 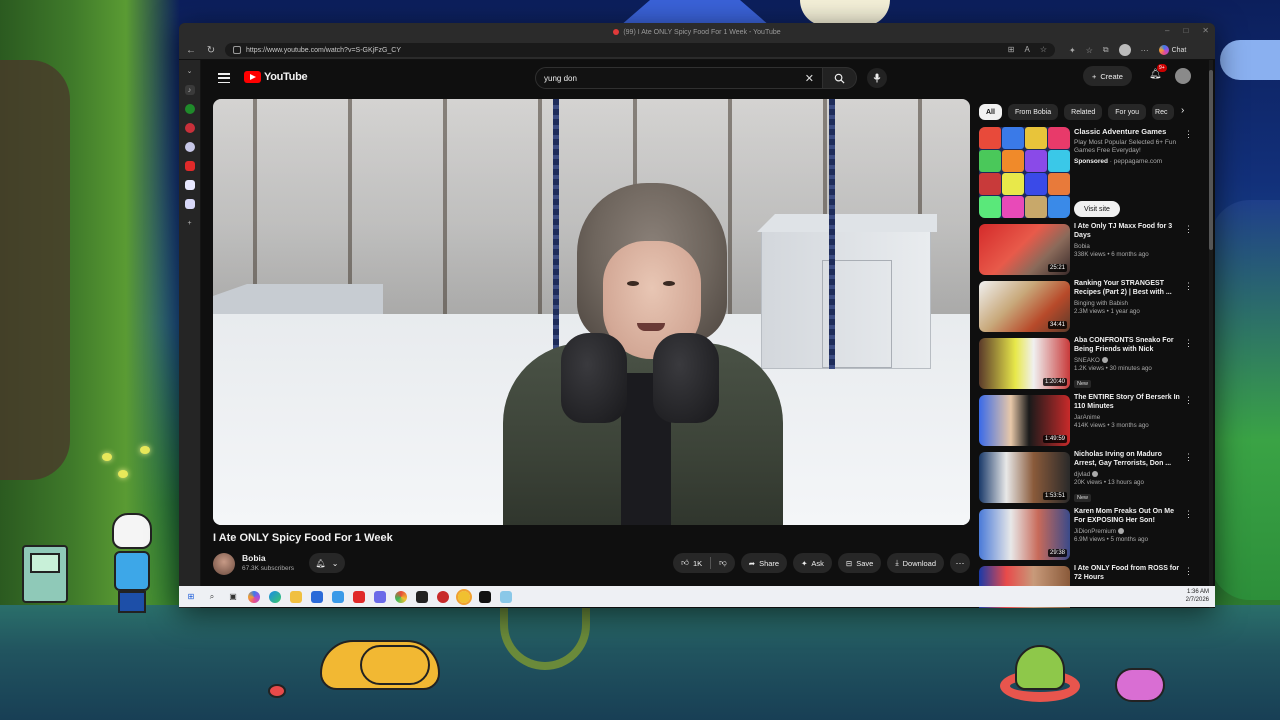 What do you see at coordinates (877, 78) in the screenshot?
I see `voice-search-button` at bounding box center [877, 78].